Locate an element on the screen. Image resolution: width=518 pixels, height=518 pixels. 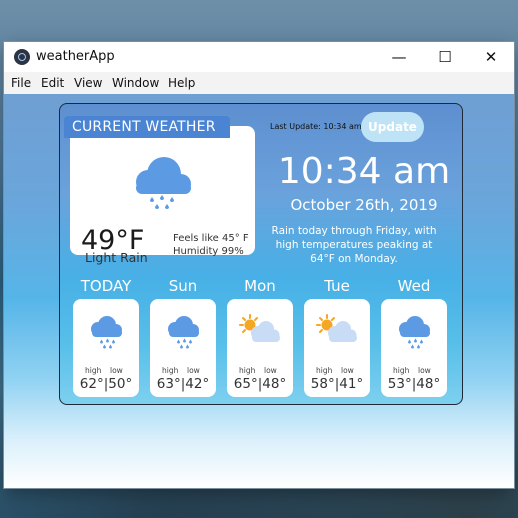
menu-window: Window is located at coordinates (135, 83).